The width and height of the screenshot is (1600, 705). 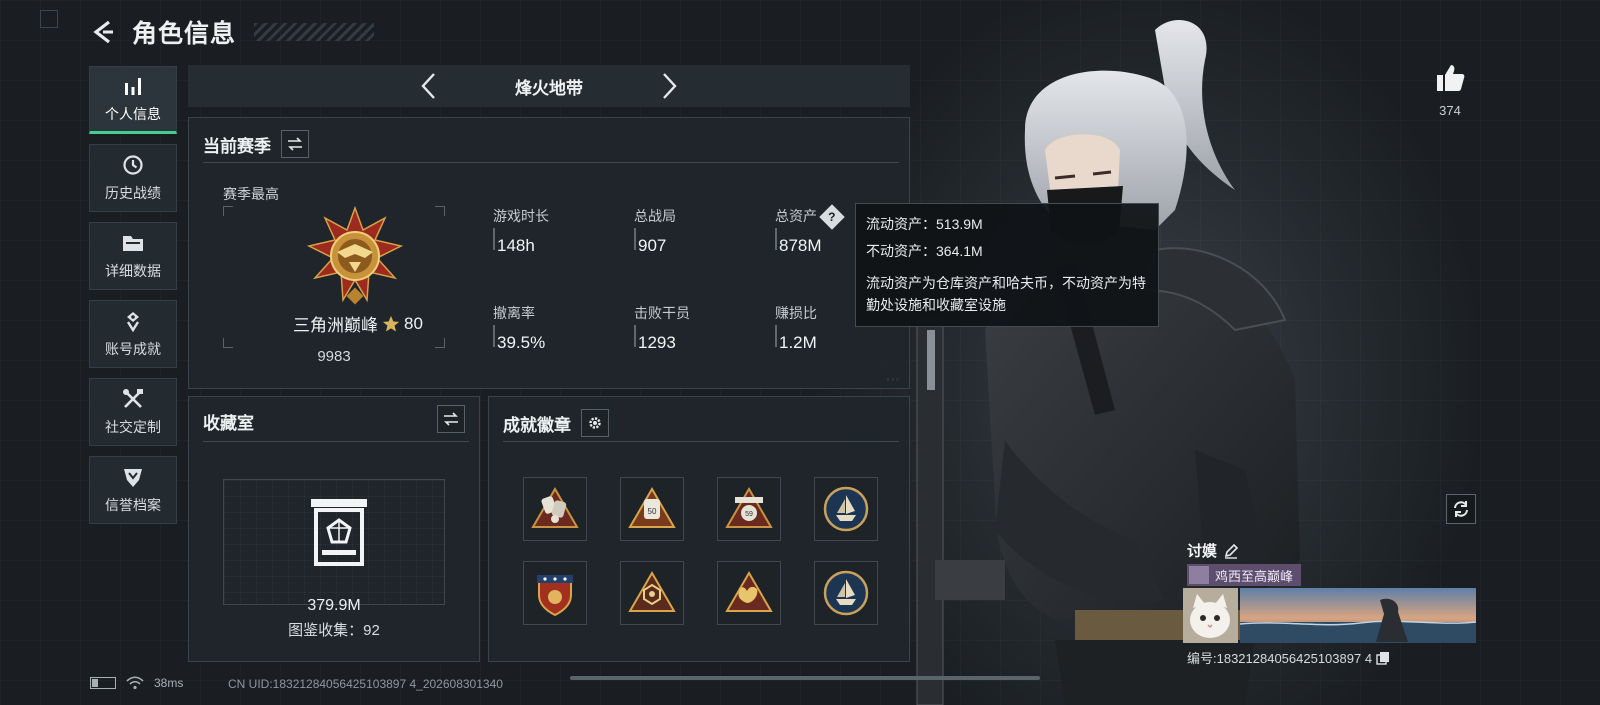 What do you see at coordinates (521, 216) in the screenshot?
I see `stat-label: 游戏时长` at bounding box center [521, 216].